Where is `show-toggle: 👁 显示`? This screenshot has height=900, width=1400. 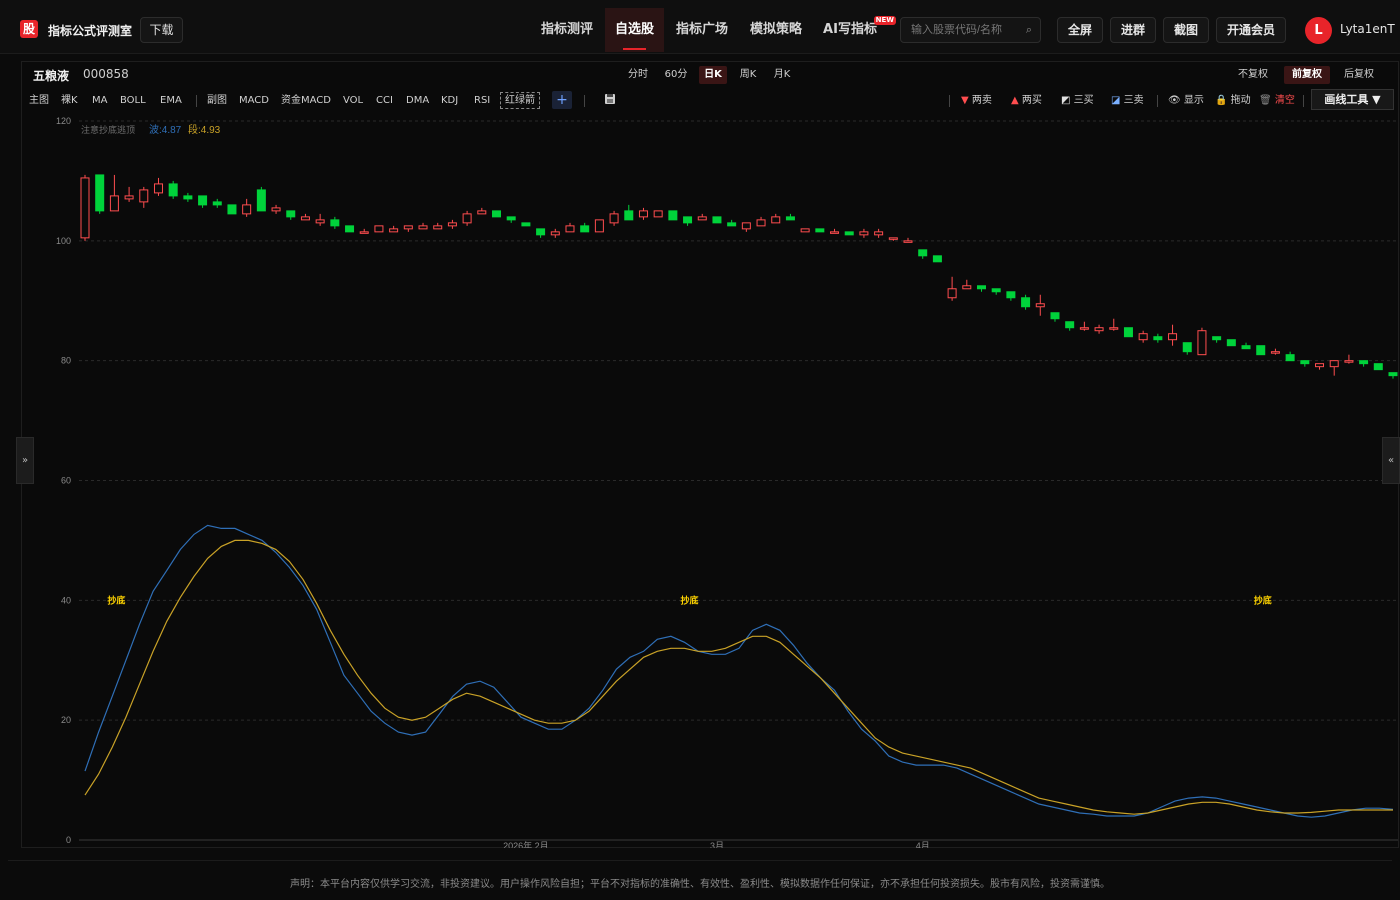
show-toggle: 👁 显示 is located at coordinates (1186, 101).